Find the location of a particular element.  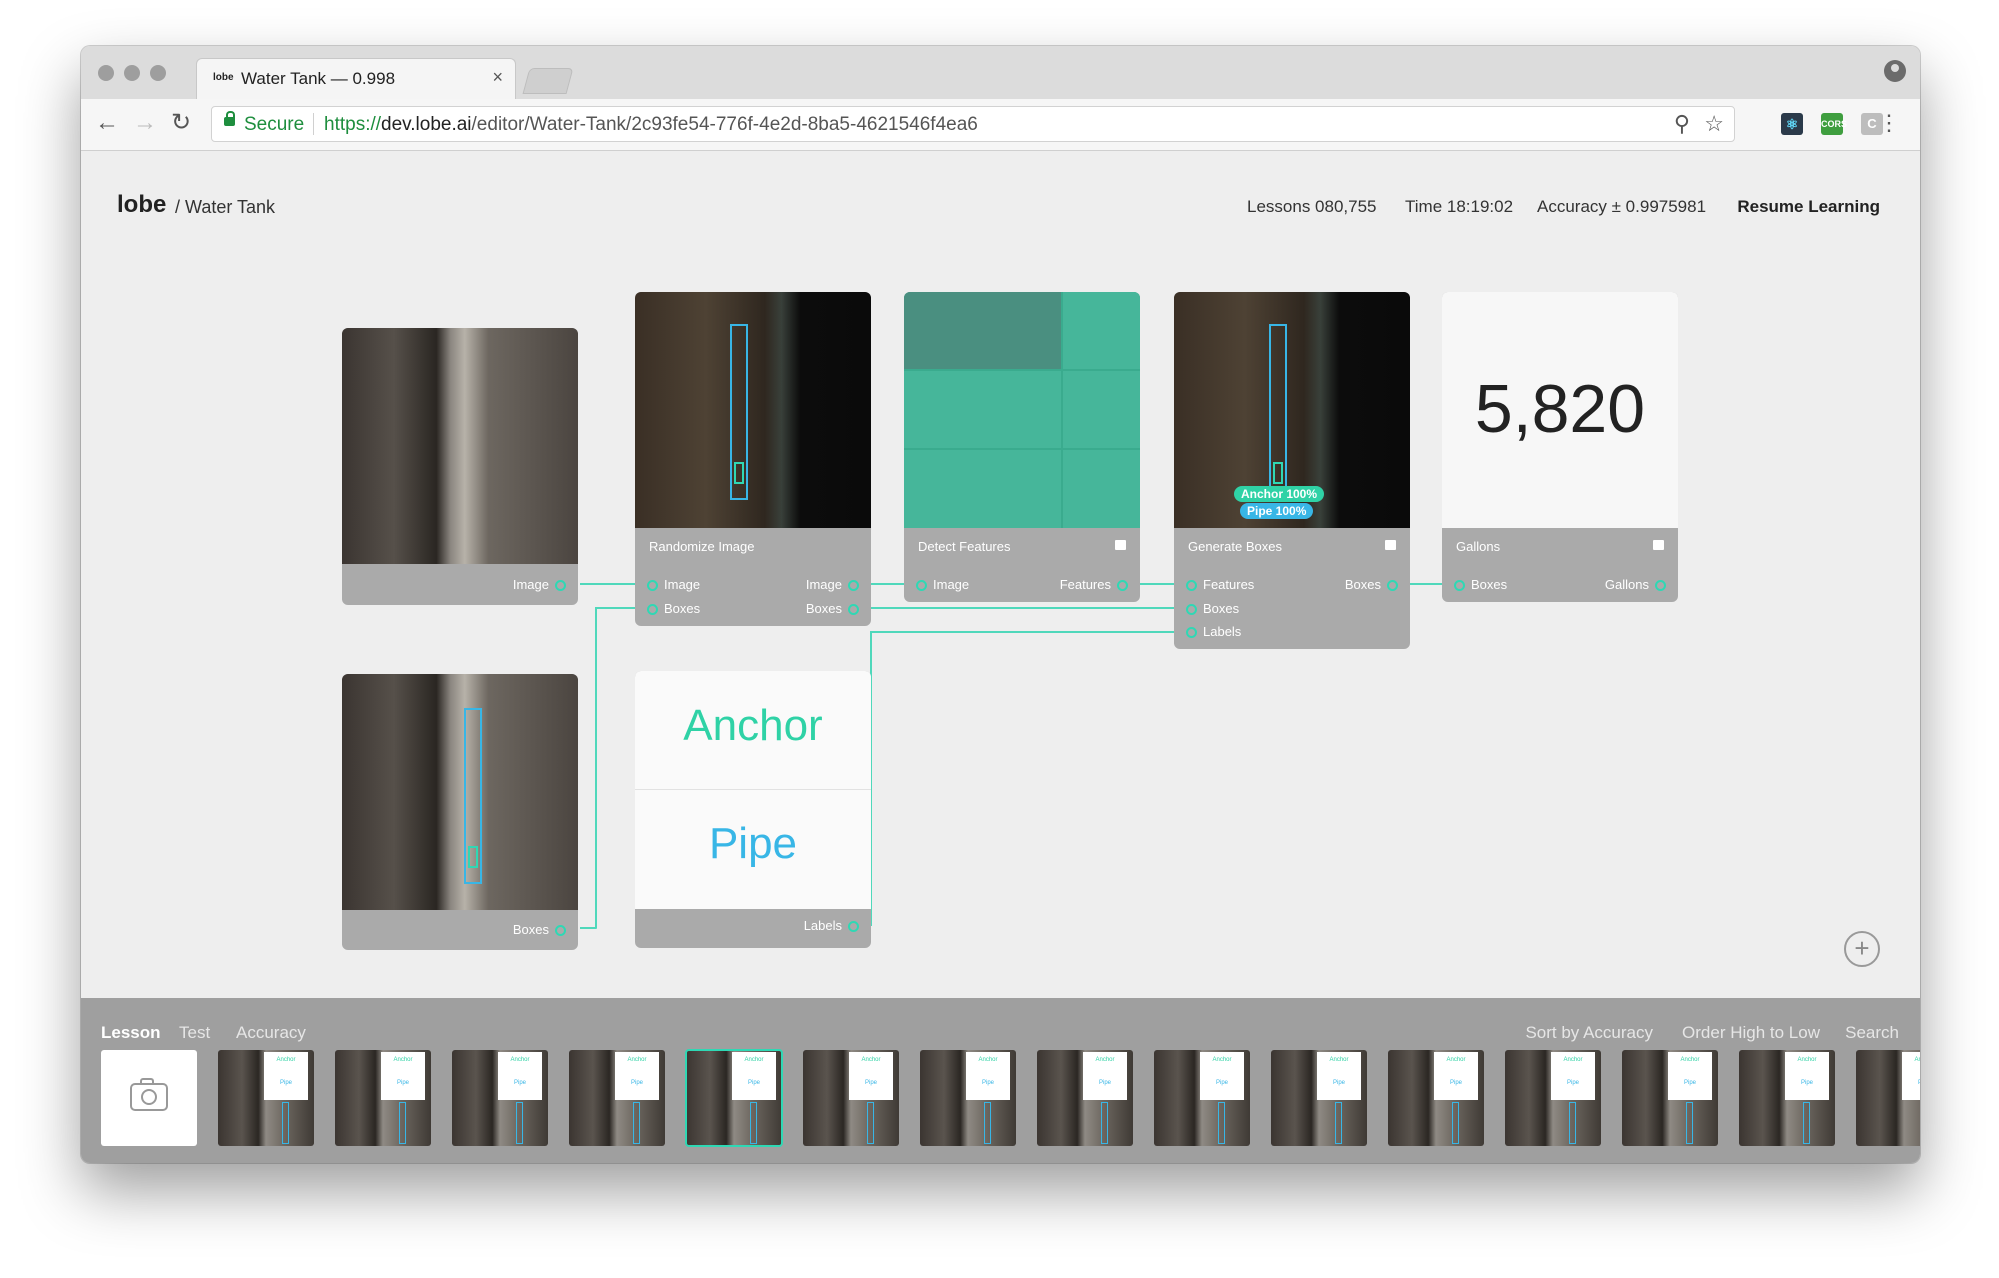

boxes-input-node: Boxes is located at coordinates (460, 812).